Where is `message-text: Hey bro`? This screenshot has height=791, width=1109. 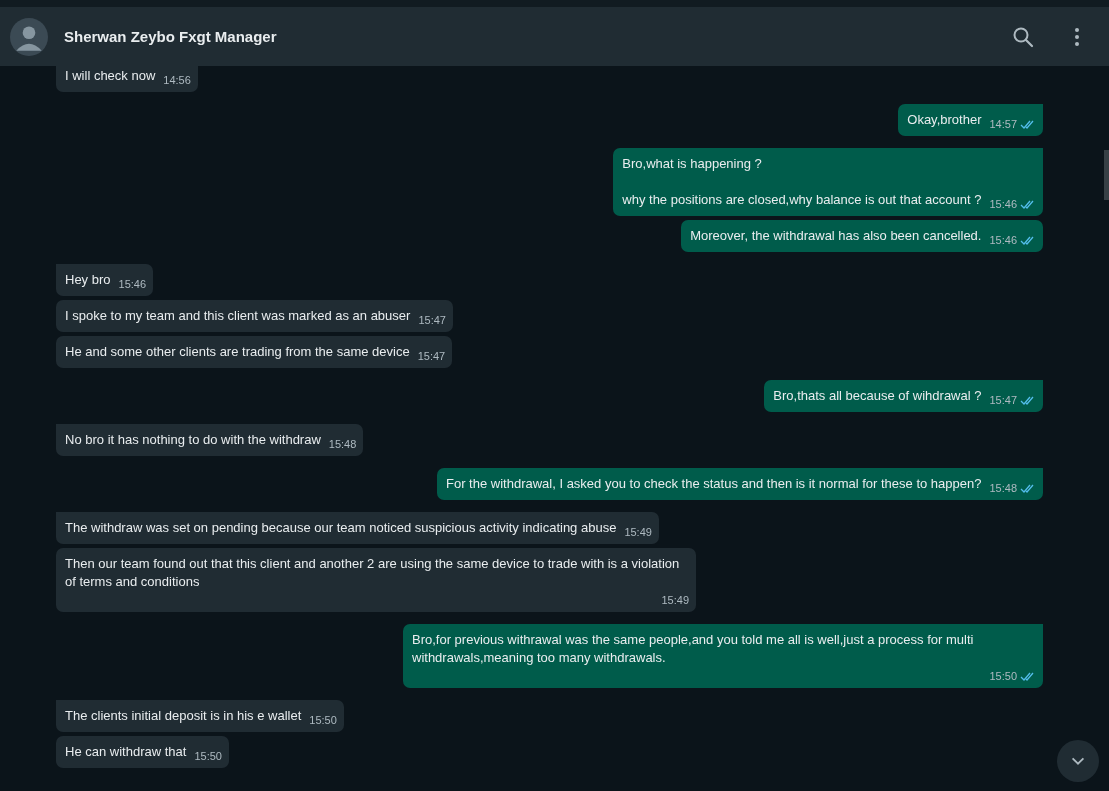 message-text: Hey bro is located at coordinates (88, 280).